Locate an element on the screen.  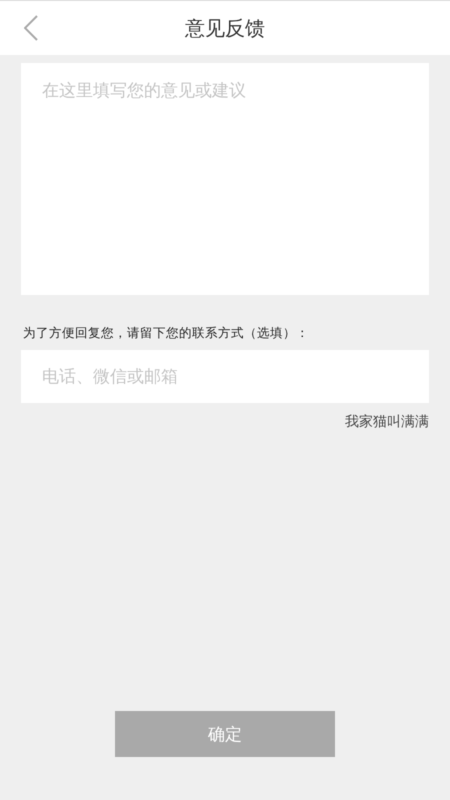
page-title: 意见反馈 is located at coordinates (225, 28).